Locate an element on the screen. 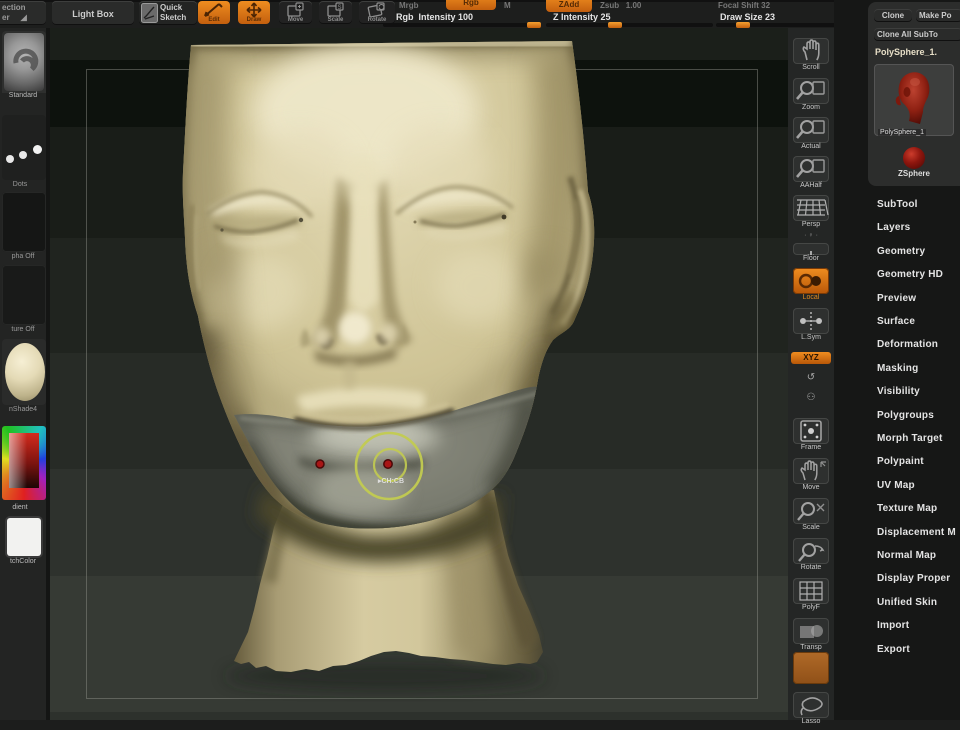  svg-text: S is located at coordinates (339, 8).